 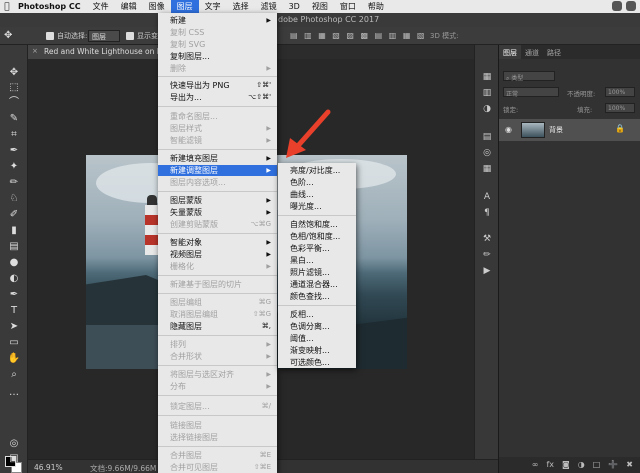 I want to click on menu-filter: 滤镜, so click(x=269, y=6).